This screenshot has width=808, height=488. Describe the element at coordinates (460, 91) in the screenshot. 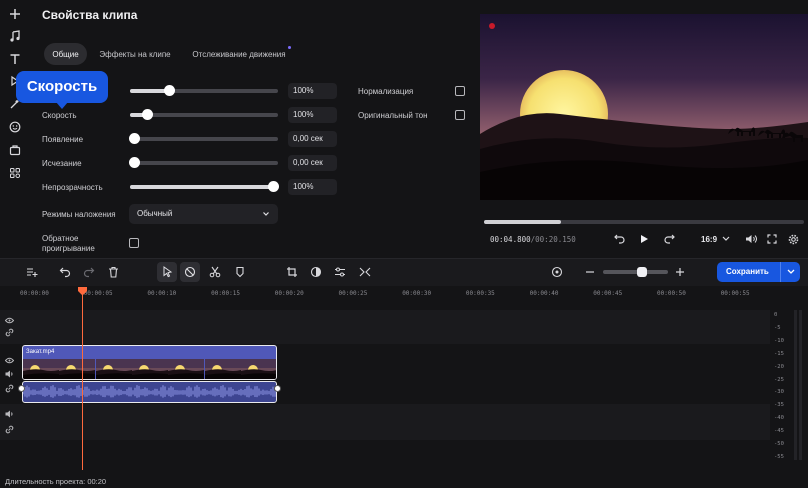

I see `normalize-checkbox` at that location.